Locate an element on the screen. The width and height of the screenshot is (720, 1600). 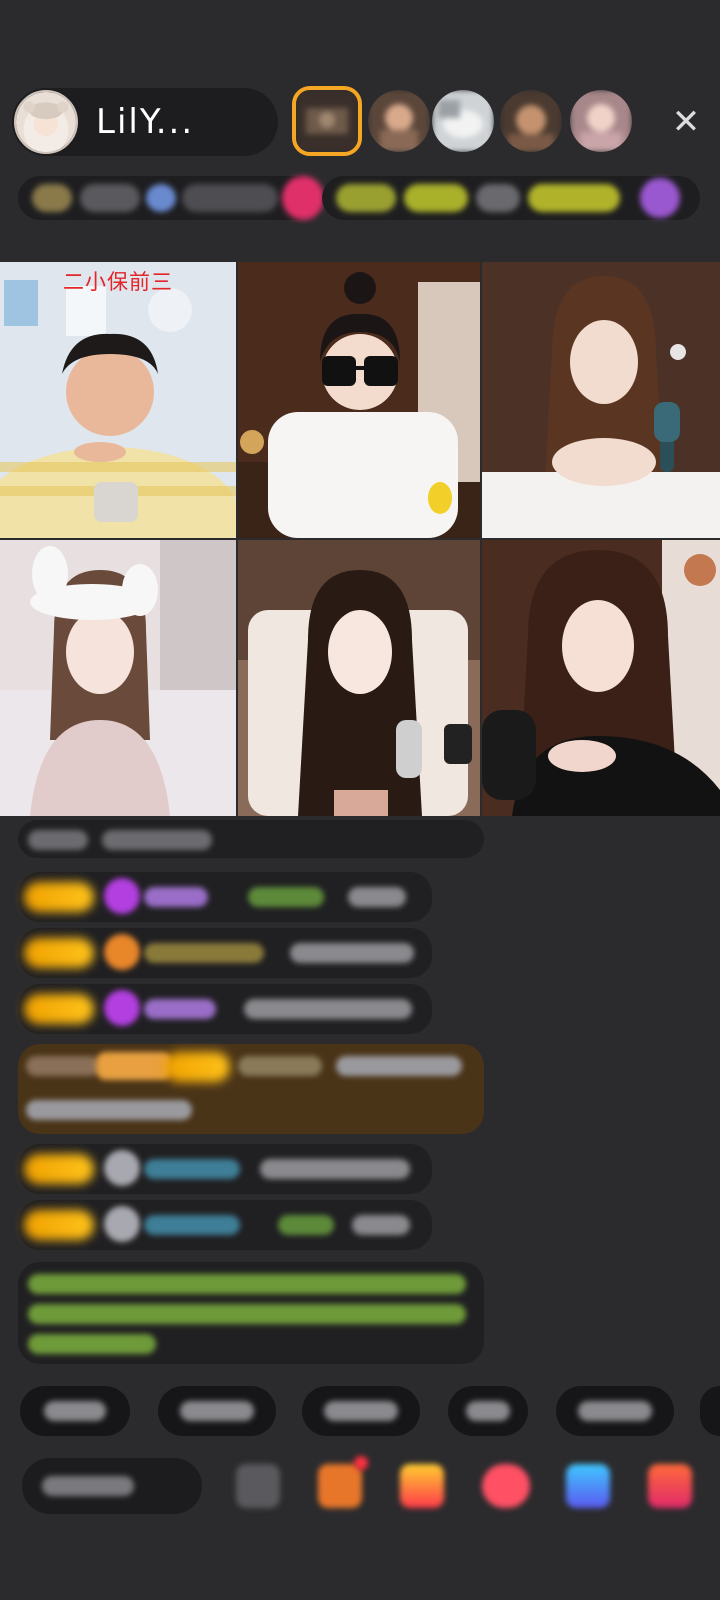
room-info-bar is located at coordinates (171, 198).